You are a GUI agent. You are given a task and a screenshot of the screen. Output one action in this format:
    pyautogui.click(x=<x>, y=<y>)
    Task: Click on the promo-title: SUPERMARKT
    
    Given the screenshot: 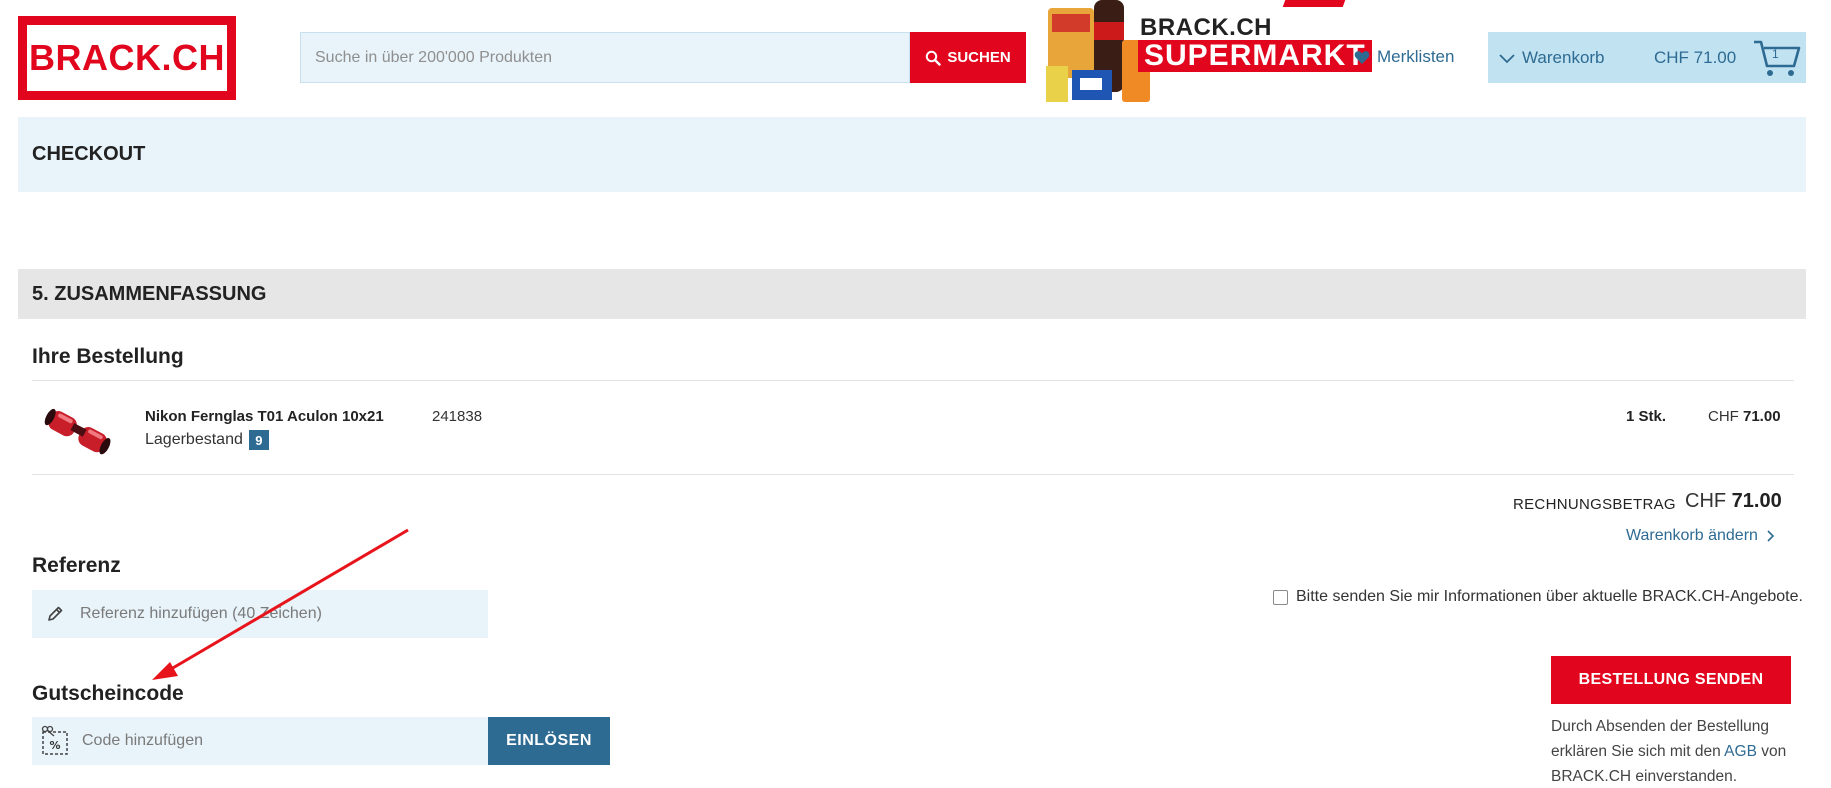 What is the action you would take?
    pyautogui.click(x=1255, y=56)
    